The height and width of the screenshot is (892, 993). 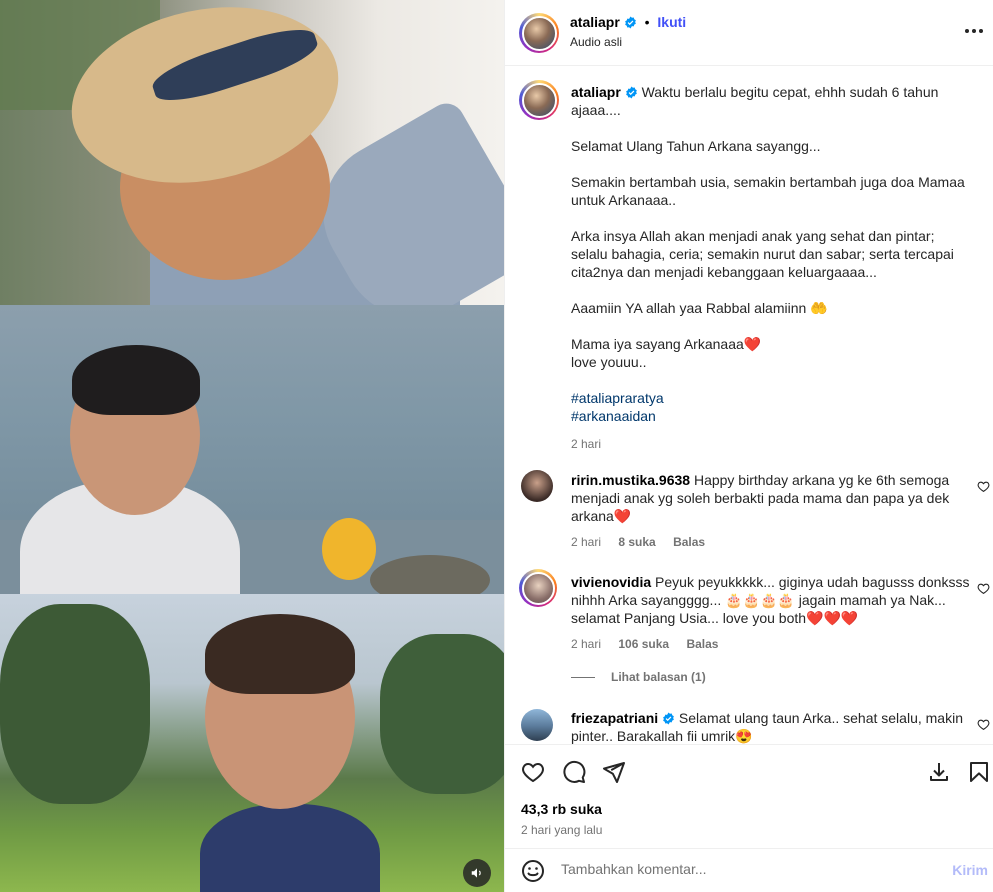 What do you see at coordinates (539, 100) in the screenshot?
I see `caption-avatar` at bounding box center [539, 100].